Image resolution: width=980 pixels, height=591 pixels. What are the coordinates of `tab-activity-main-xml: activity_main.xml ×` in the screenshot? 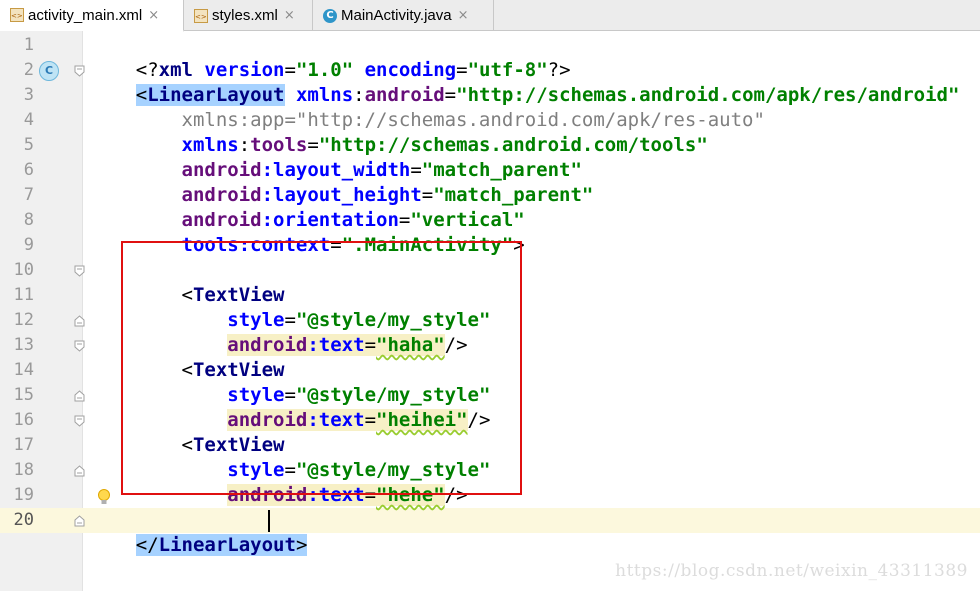 It's located at (92, 16).